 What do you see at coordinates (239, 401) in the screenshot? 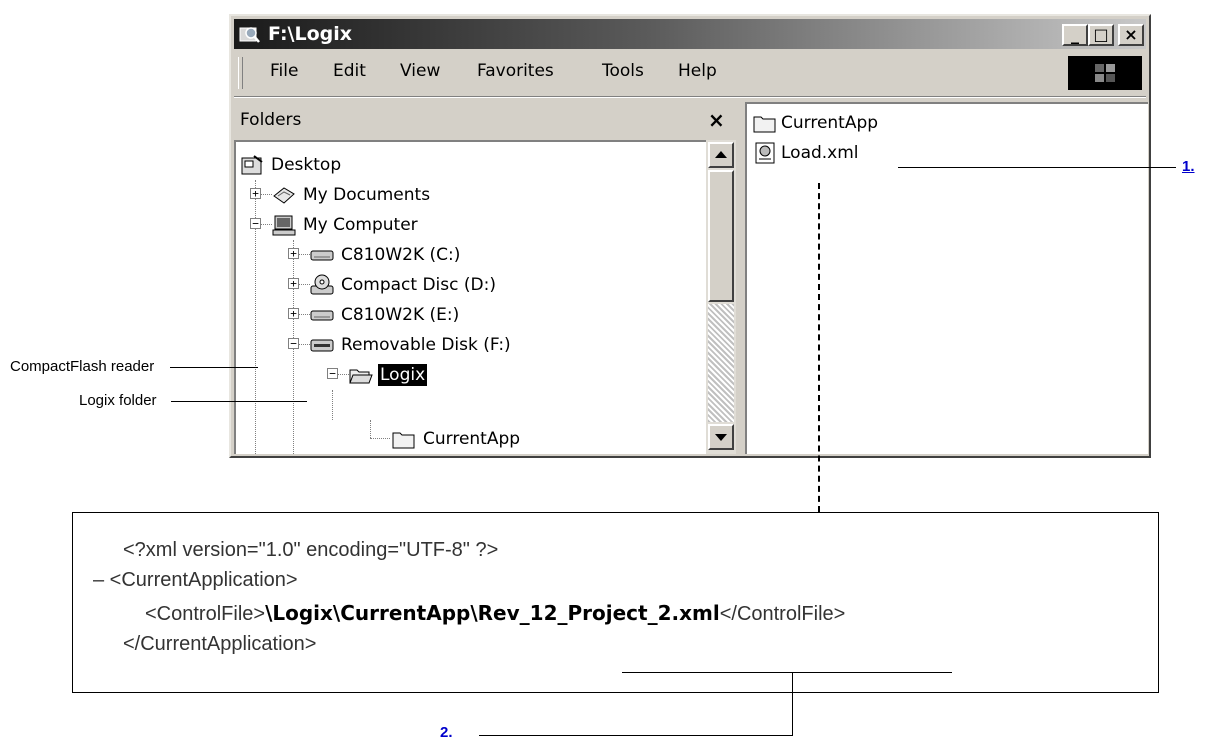
I see `logix-folder-leader` at bounding box center [239, 401].